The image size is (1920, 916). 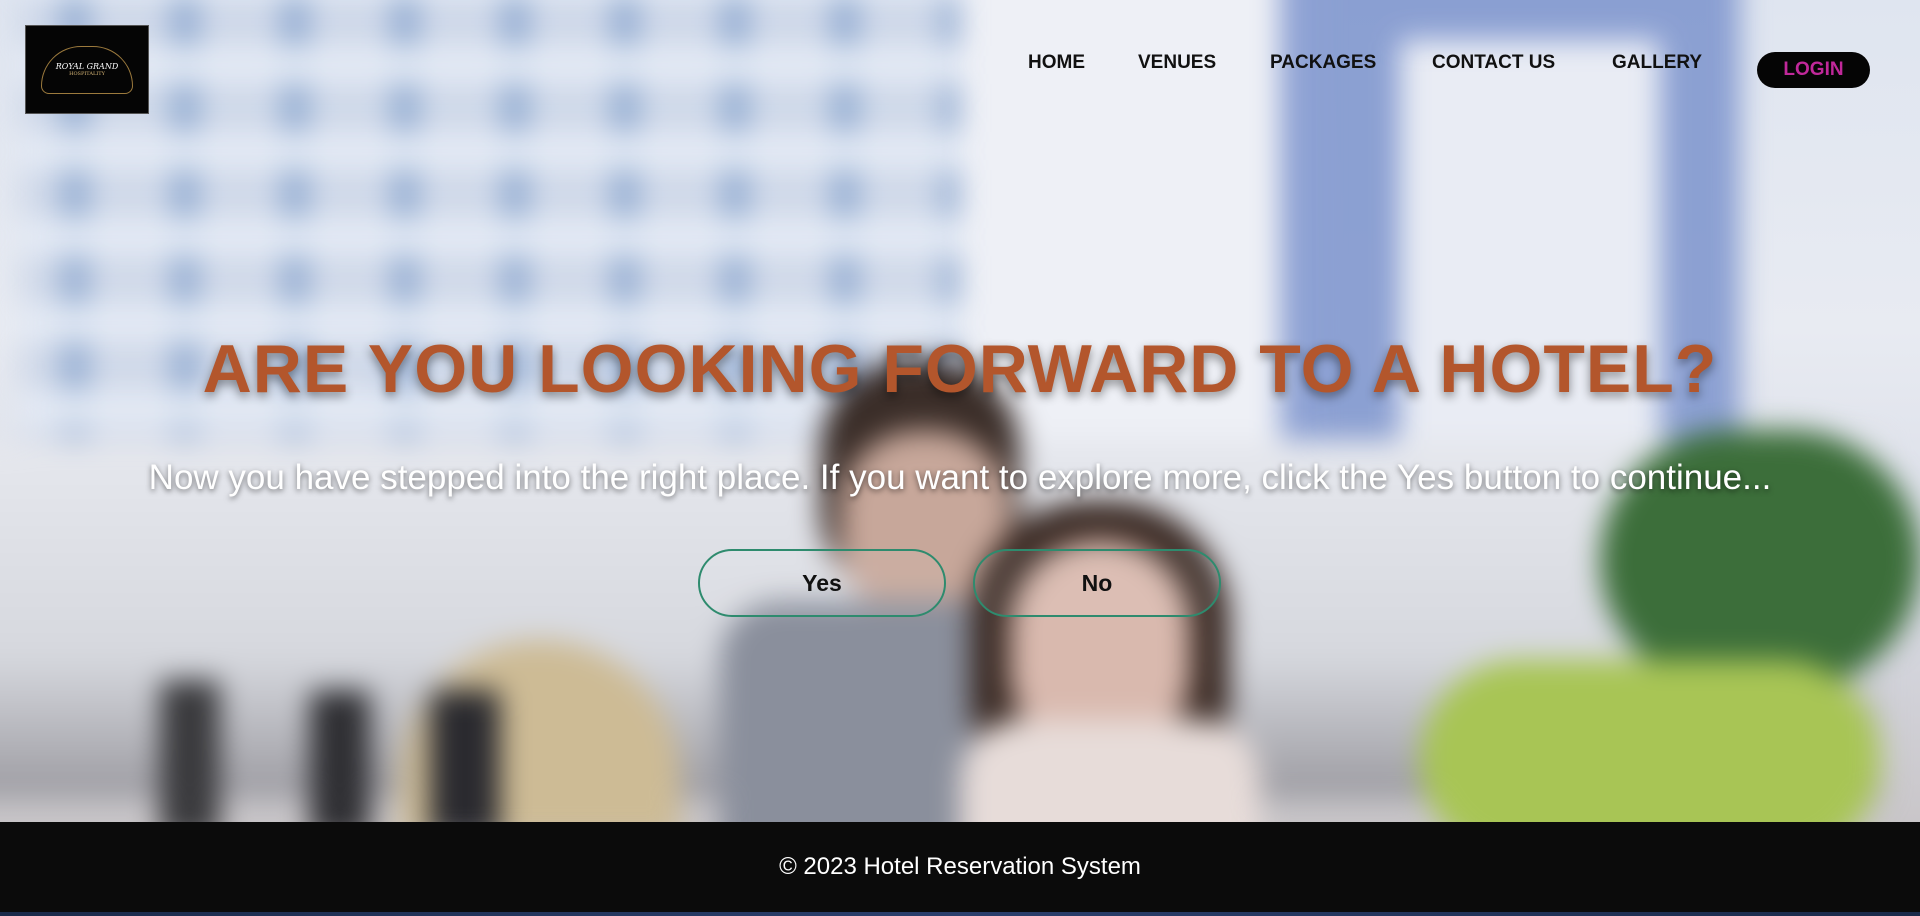 What do you see at coordinates (822, 583) in the screenshot?
I see `yes-button: Yes` at bounding box center [822, 583].